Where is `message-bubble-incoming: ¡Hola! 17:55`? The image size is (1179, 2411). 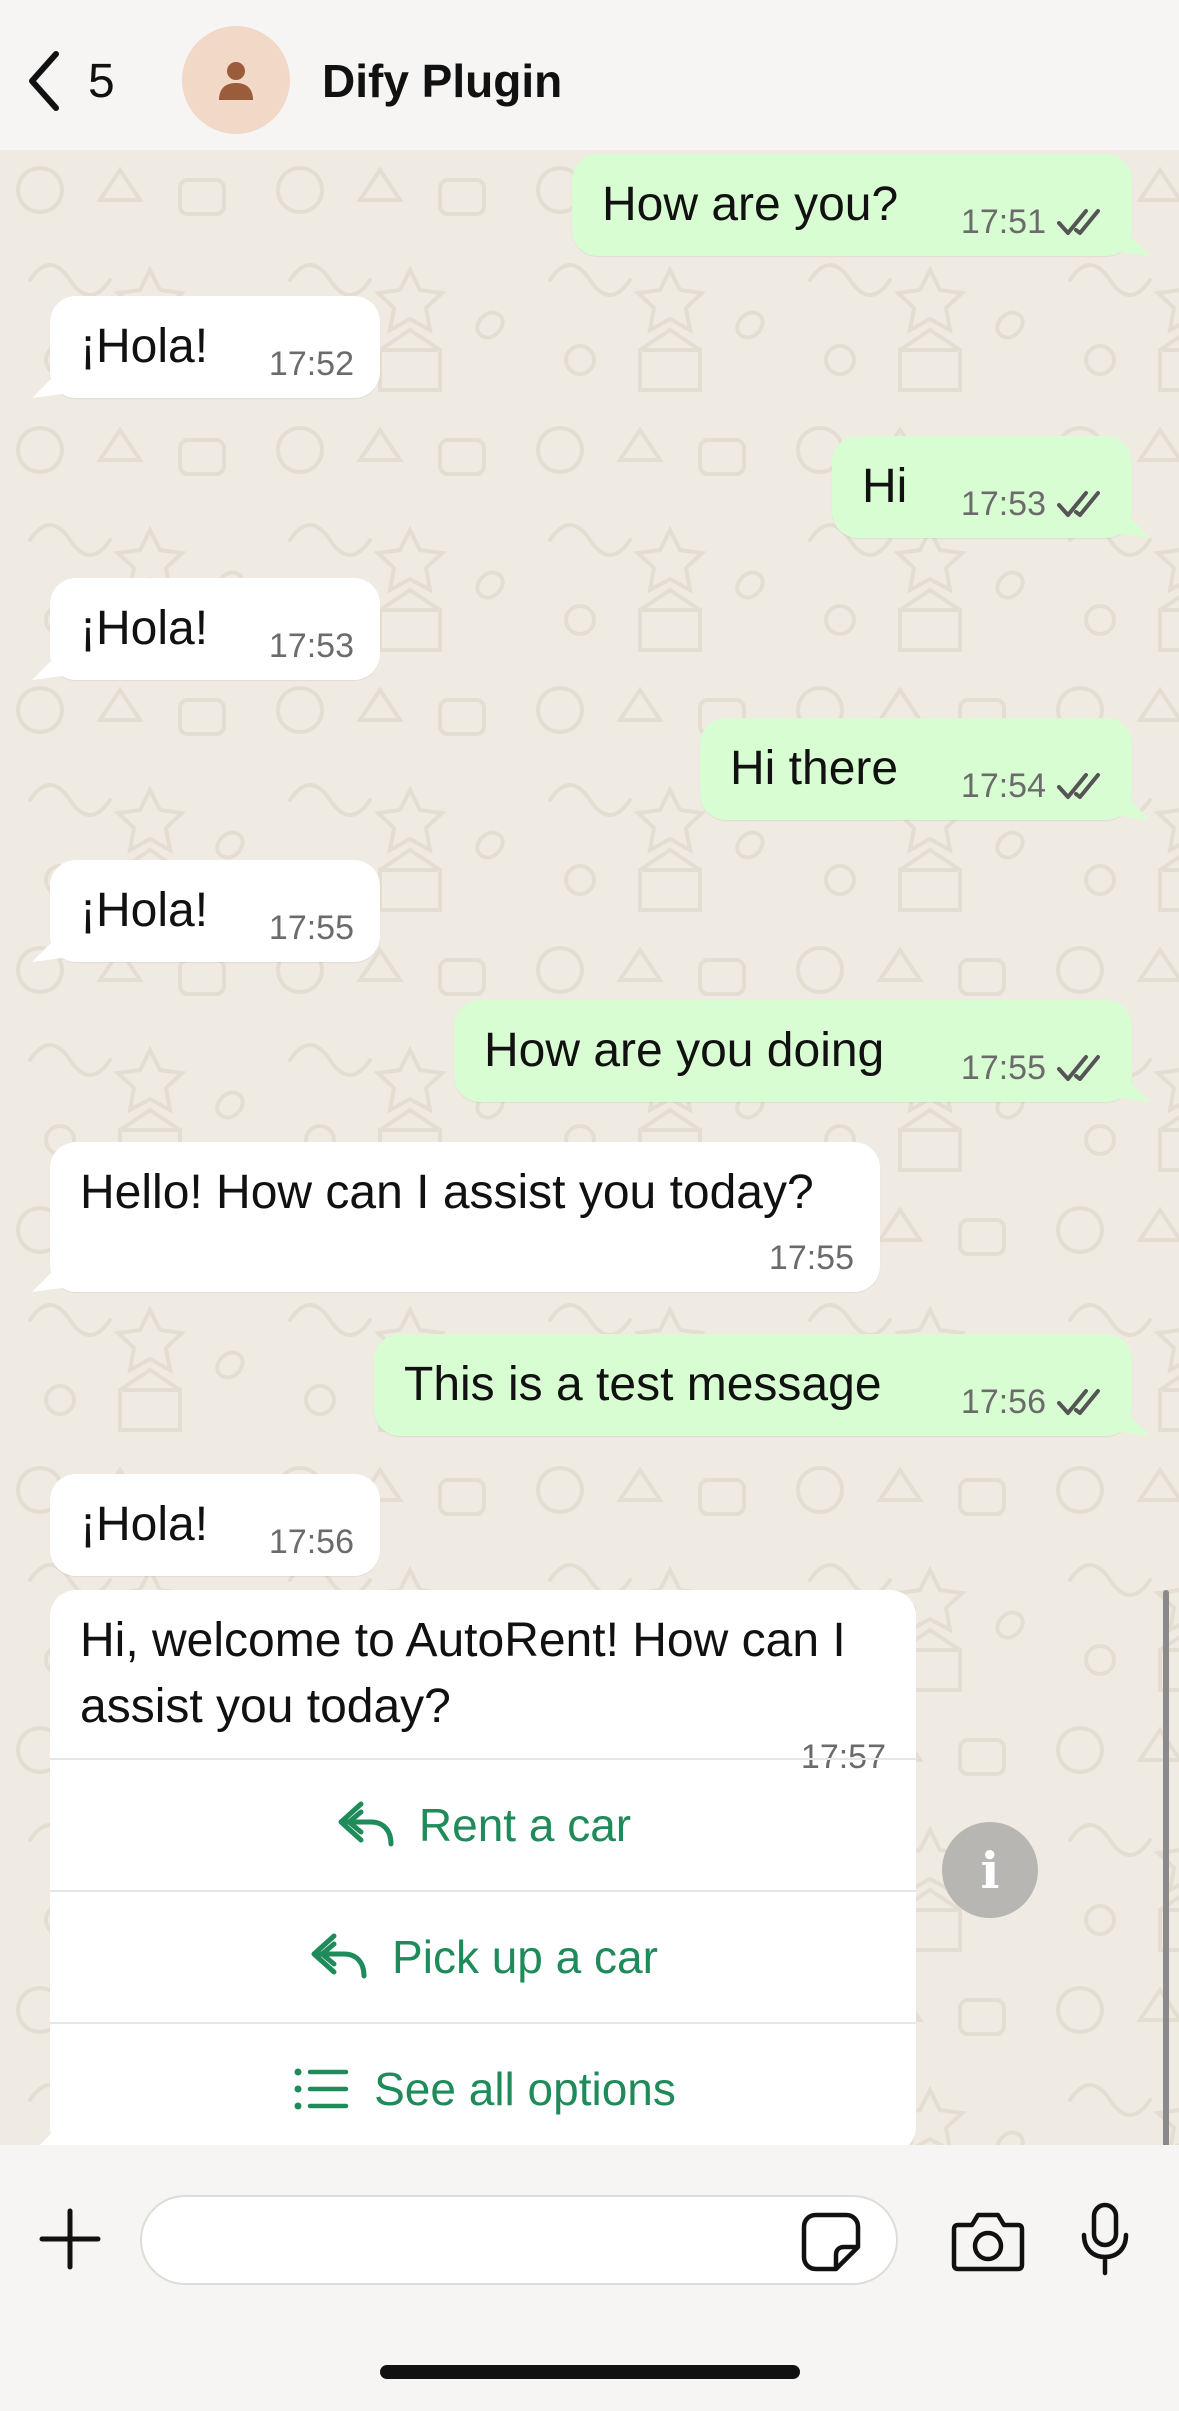
message-bubble-incoming: ¡Hola! 17:55 is located at coordinates (215, 911).